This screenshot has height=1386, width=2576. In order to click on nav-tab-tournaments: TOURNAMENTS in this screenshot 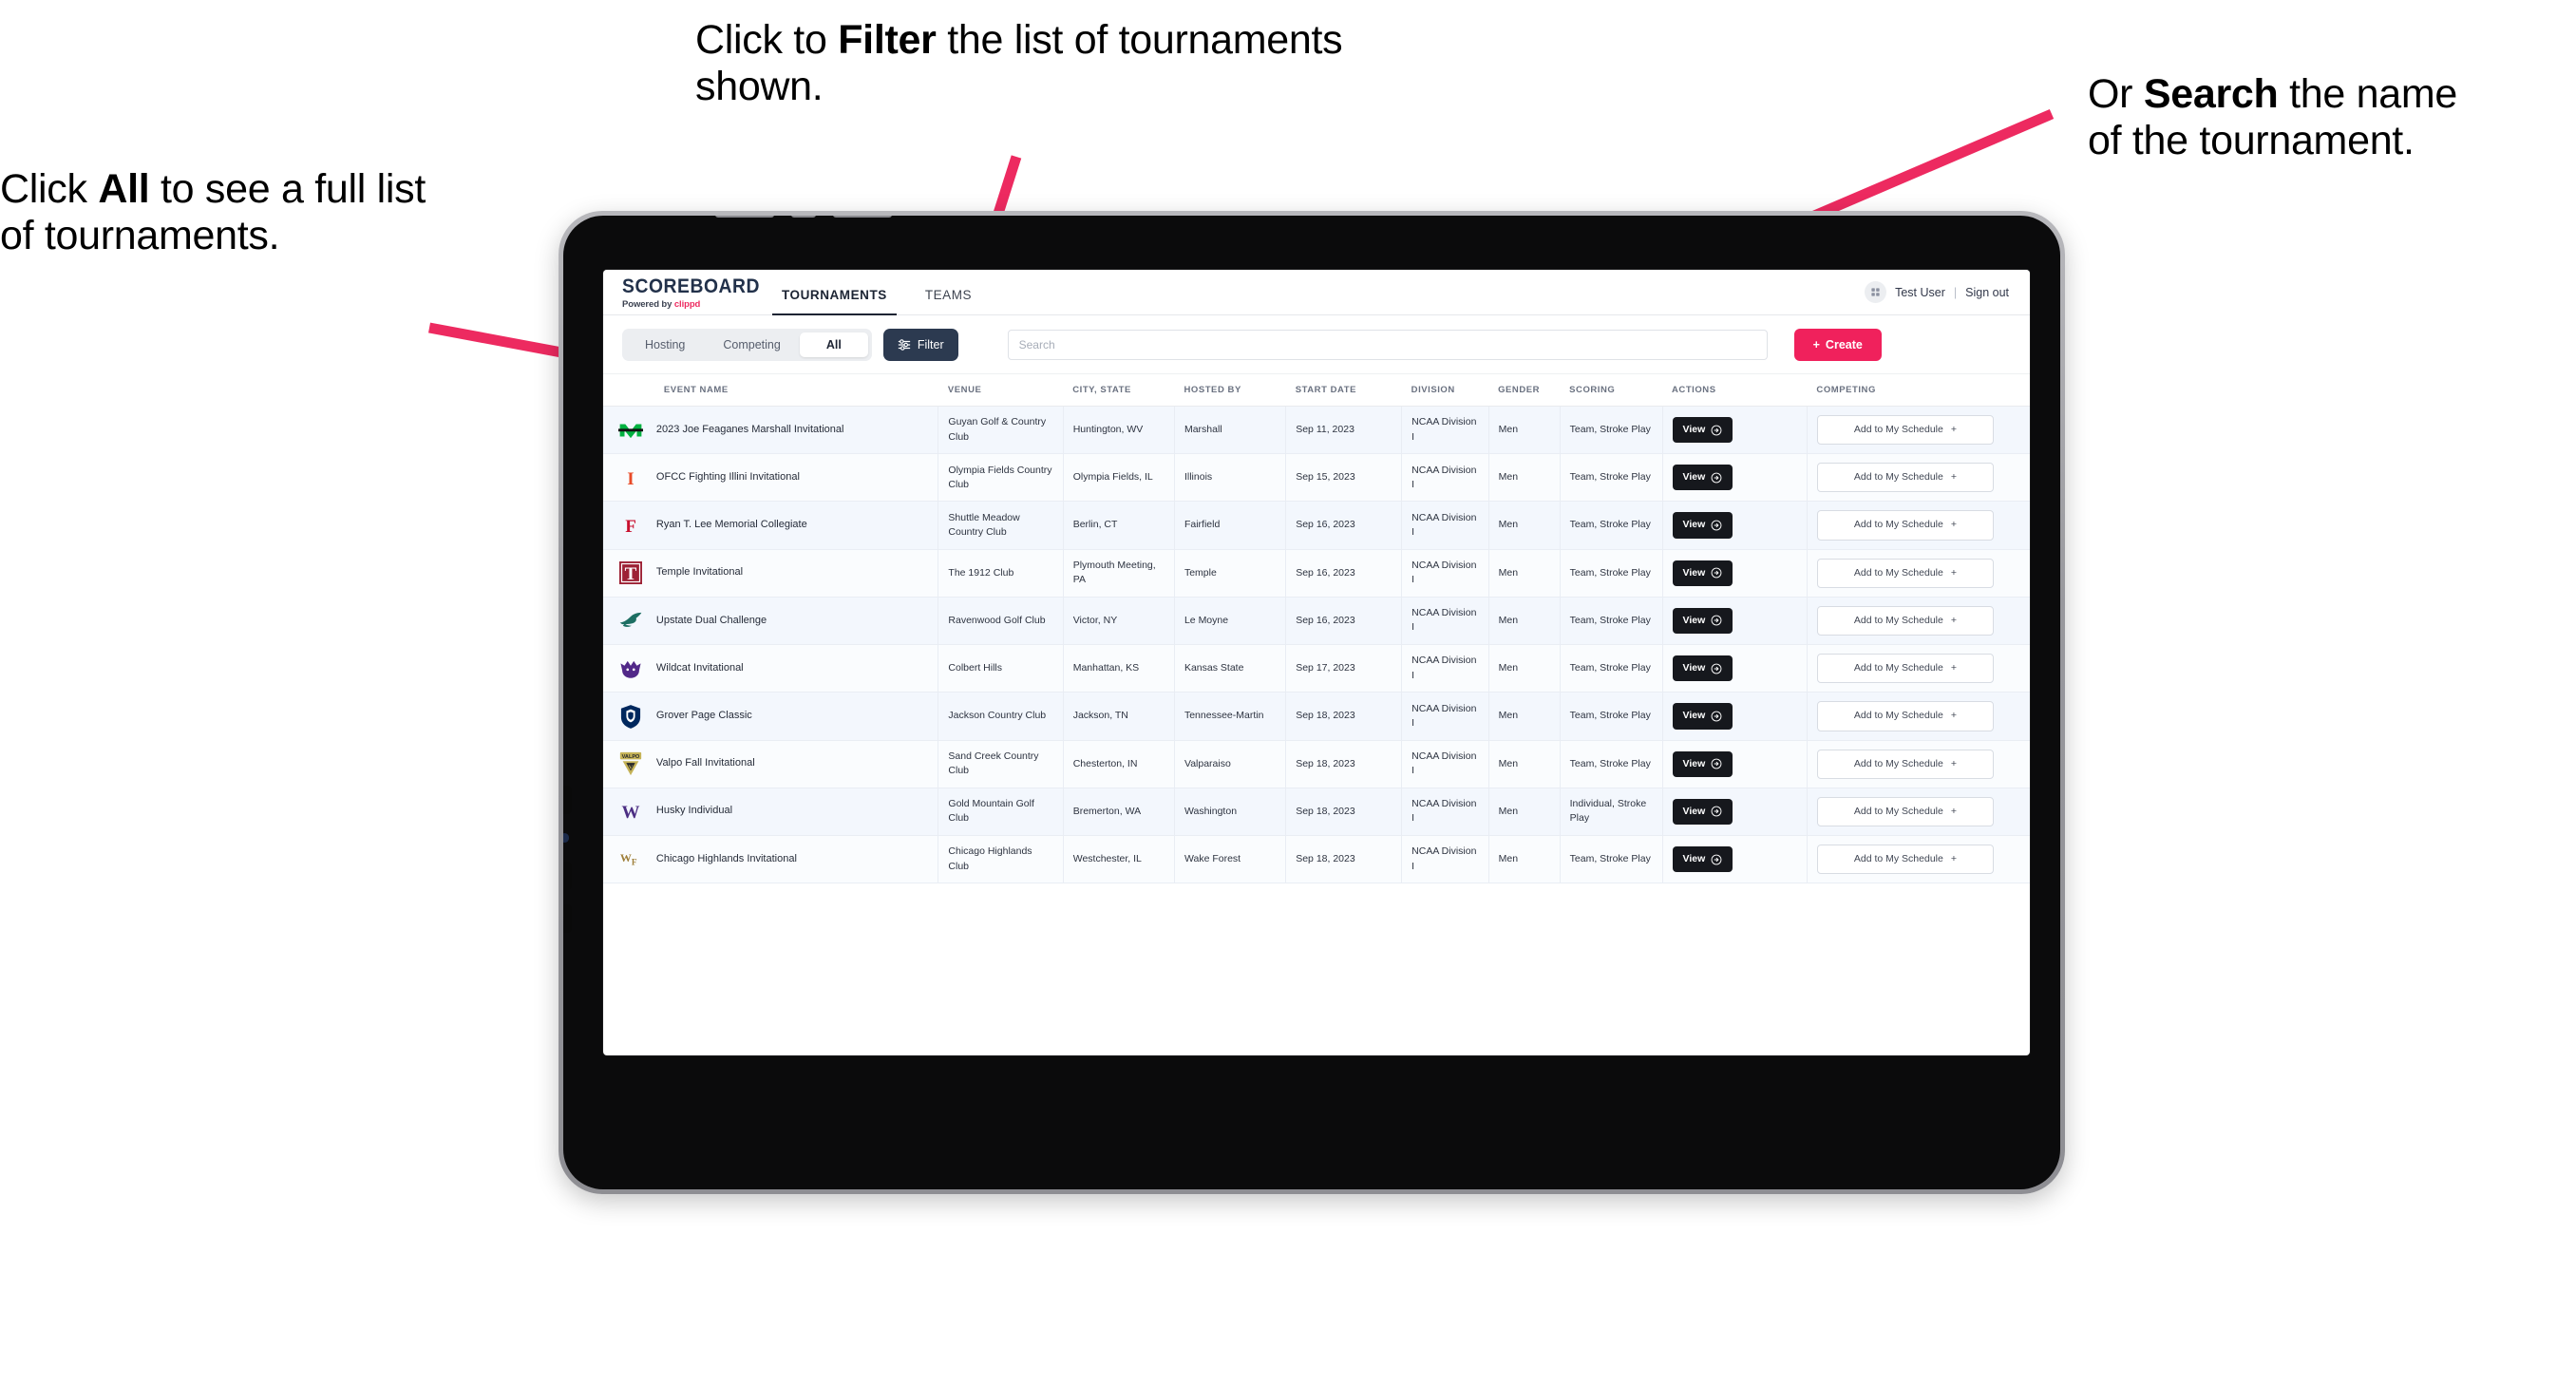, I will do `click(834, 301)`.